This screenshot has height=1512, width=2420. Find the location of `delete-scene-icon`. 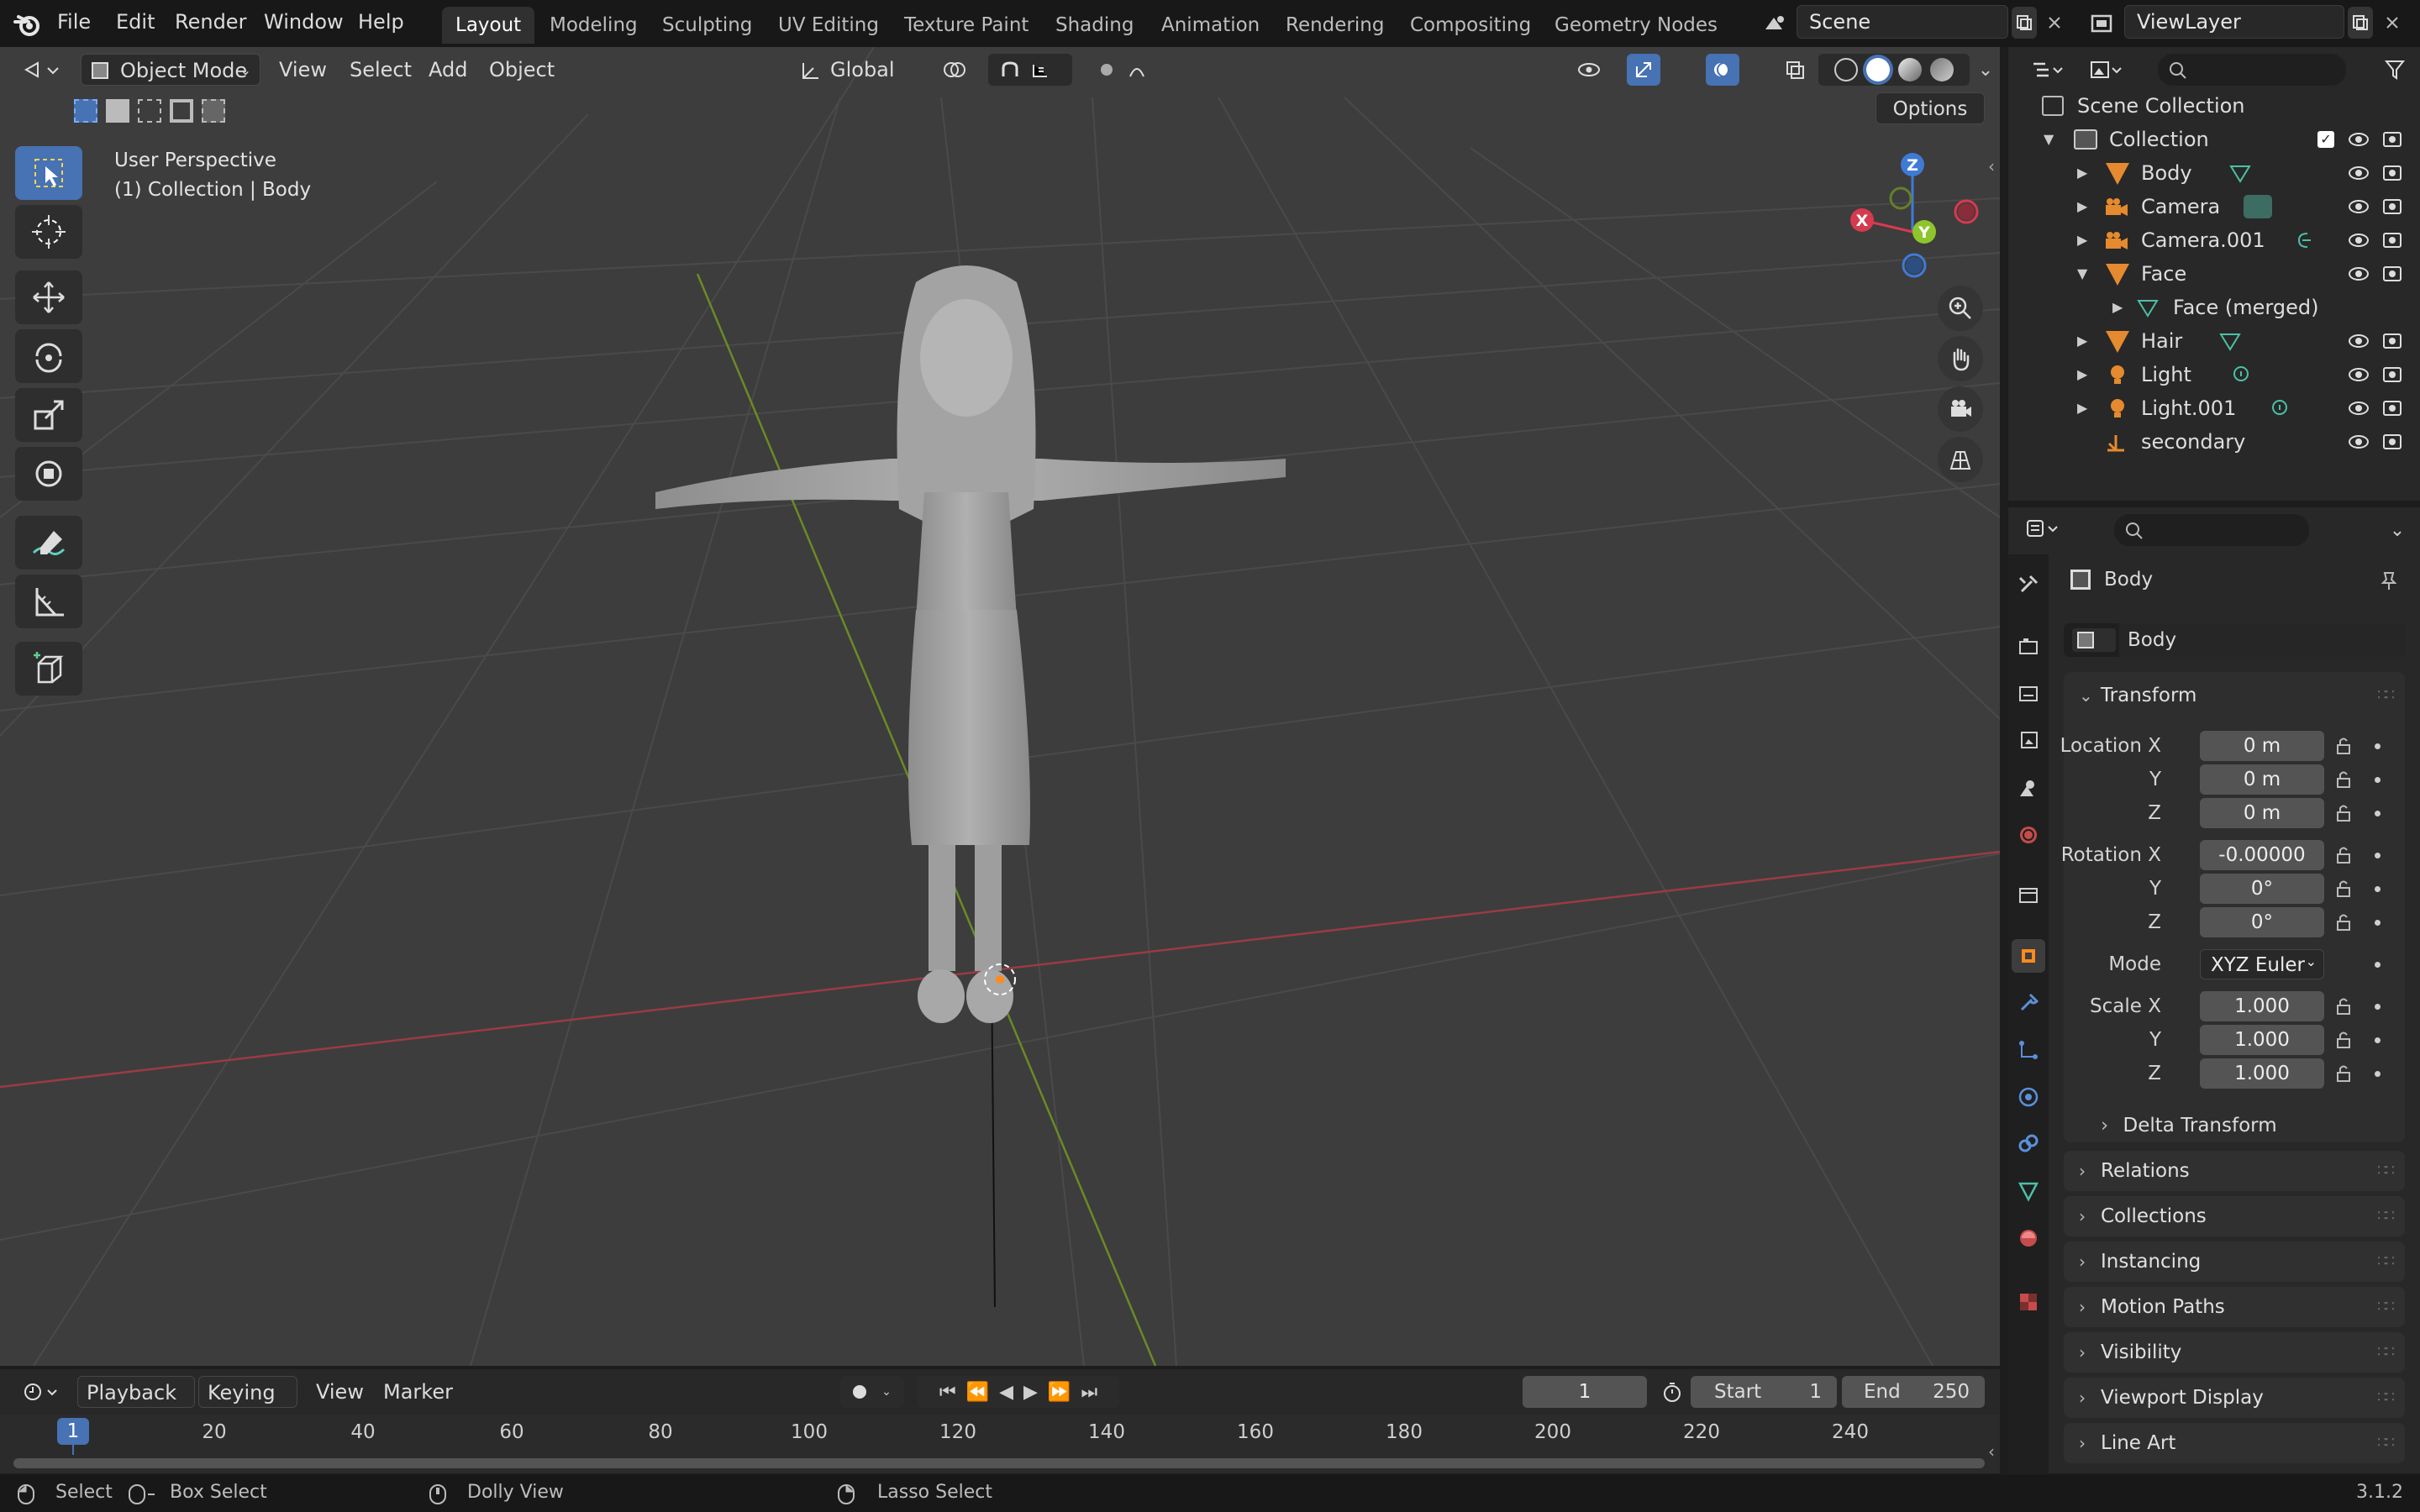

delete-scene-icon is located at coordinates (2054, 23).